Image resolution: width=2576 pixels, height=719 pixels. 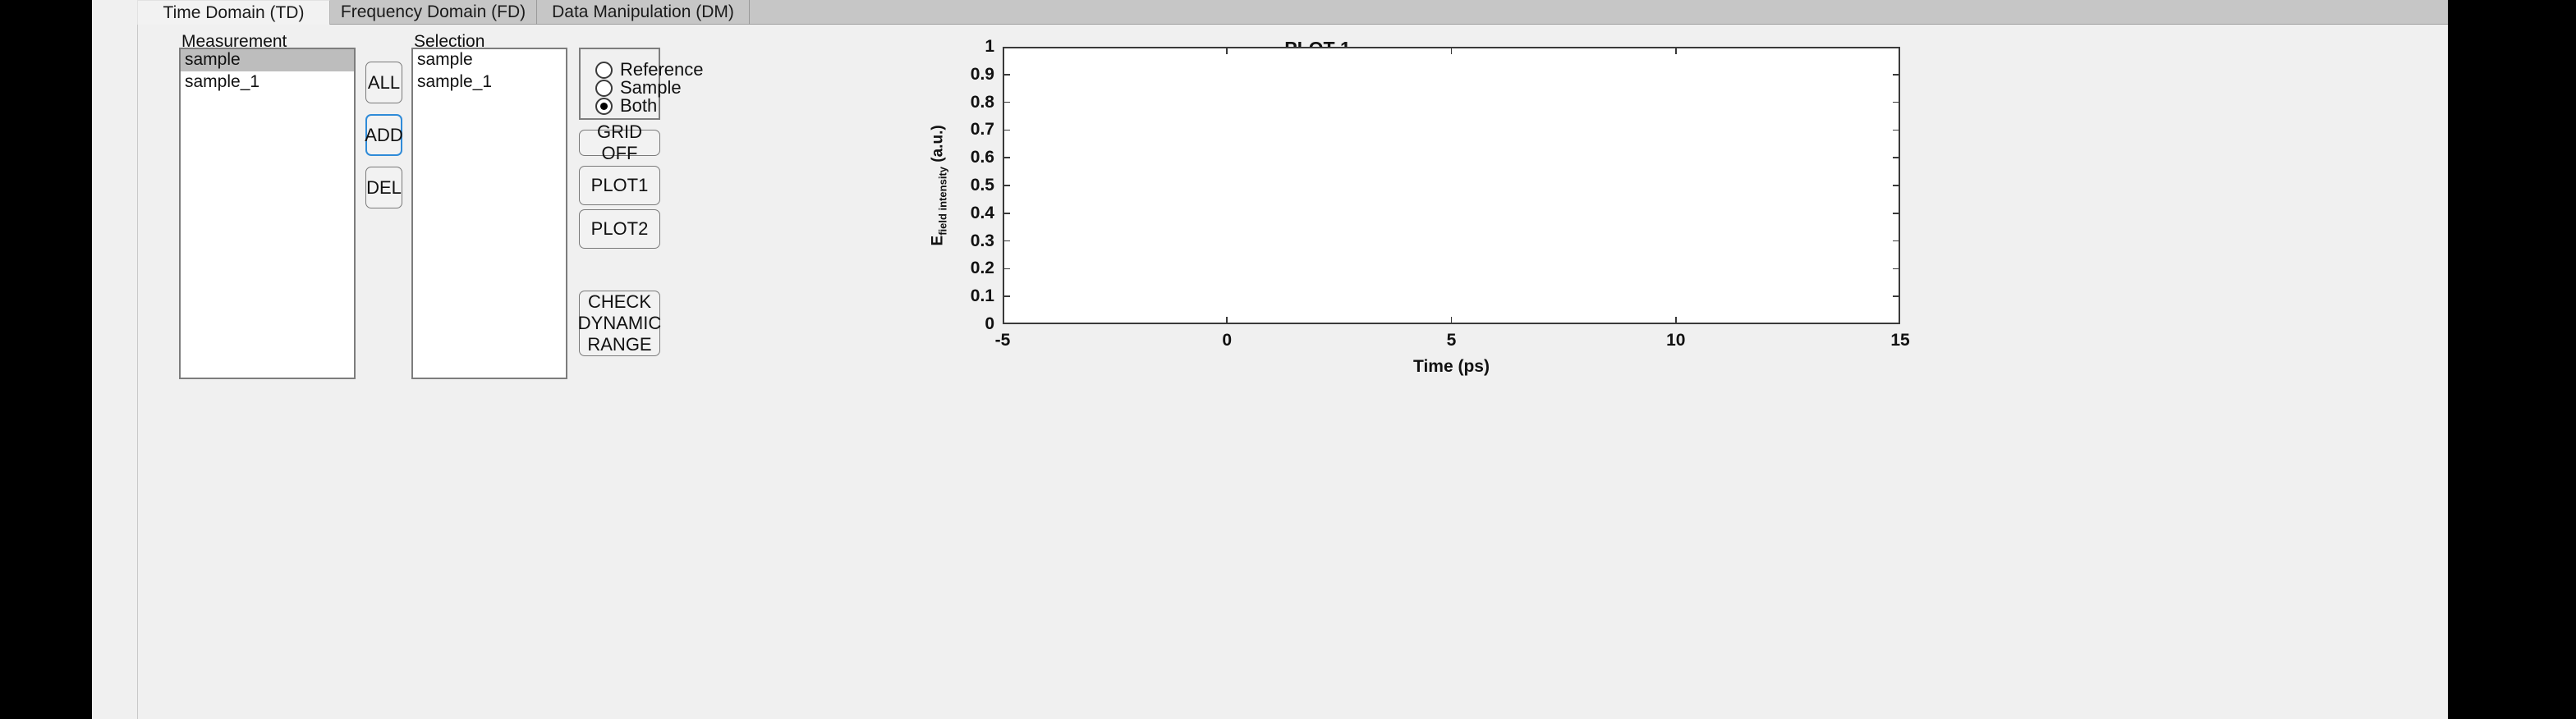 I want to click on radio-sample-icon, so click(x=604, y=88).